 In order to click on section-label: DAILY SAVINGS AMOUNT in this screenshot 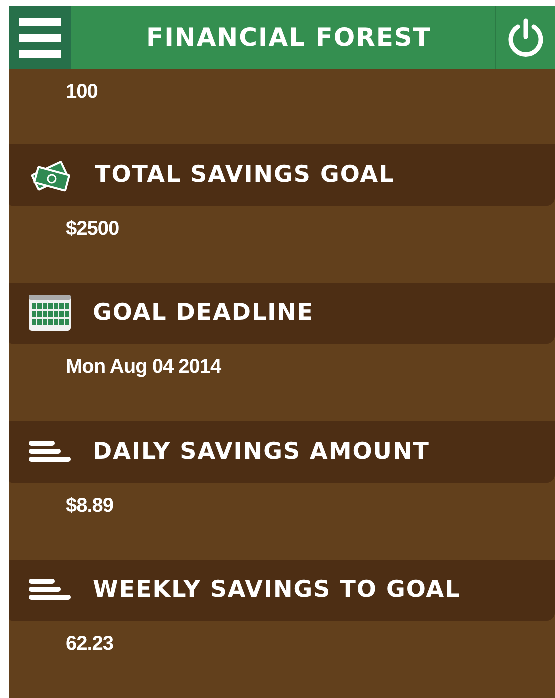, I will do `click(261, 451)`.